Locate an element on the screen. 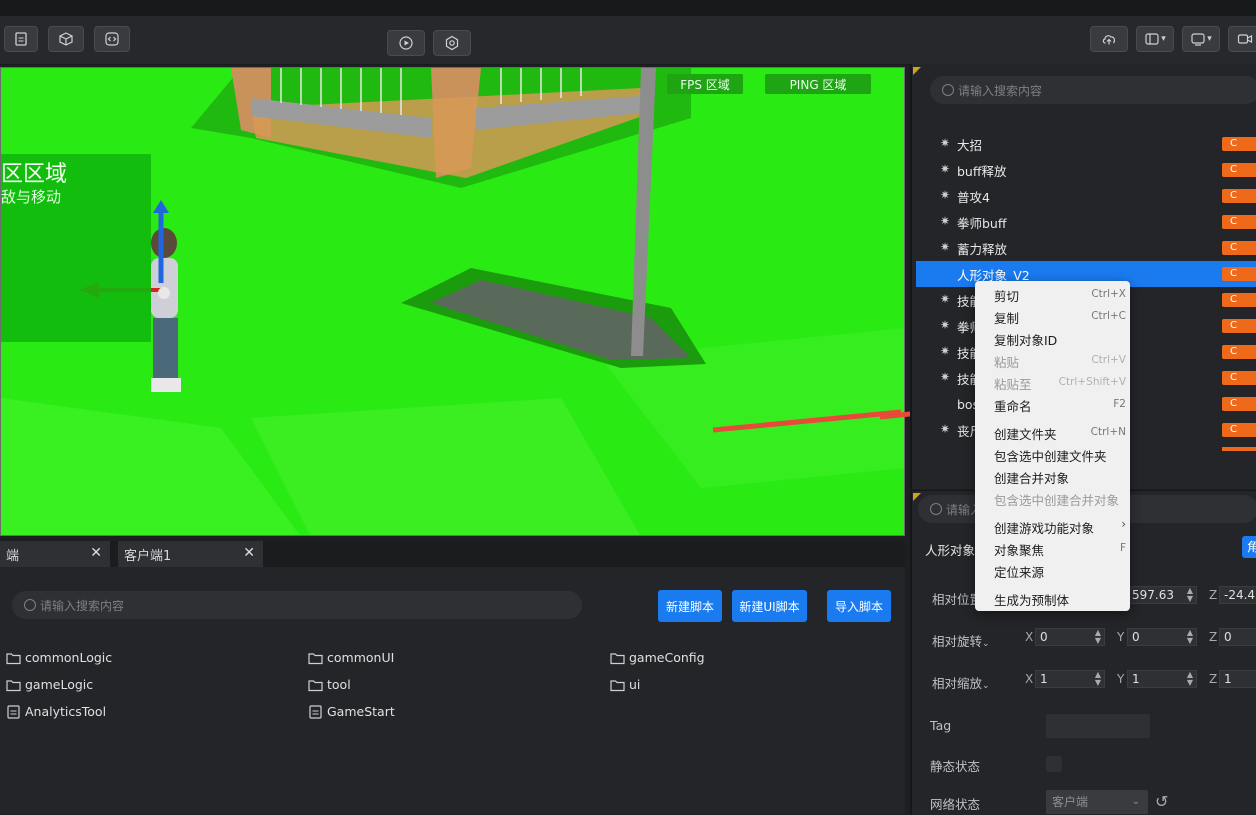 The width and height of the screenshot is (1256, 815). role-button: 角 is located at coordinates (1249, 547).